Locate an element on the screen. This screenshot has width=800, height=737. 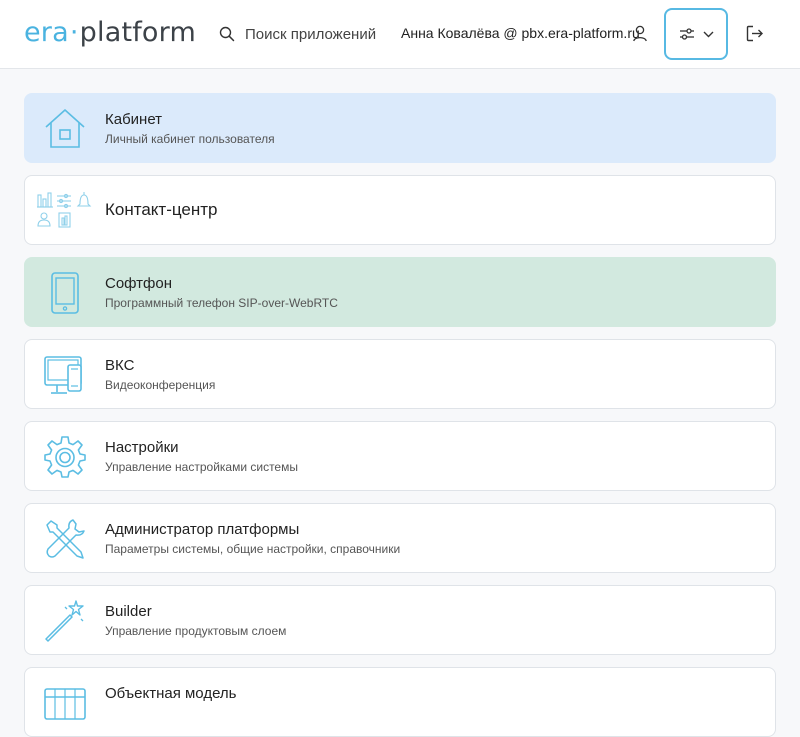
search-label: Поиск приложений is located at coordinates (311, 34).